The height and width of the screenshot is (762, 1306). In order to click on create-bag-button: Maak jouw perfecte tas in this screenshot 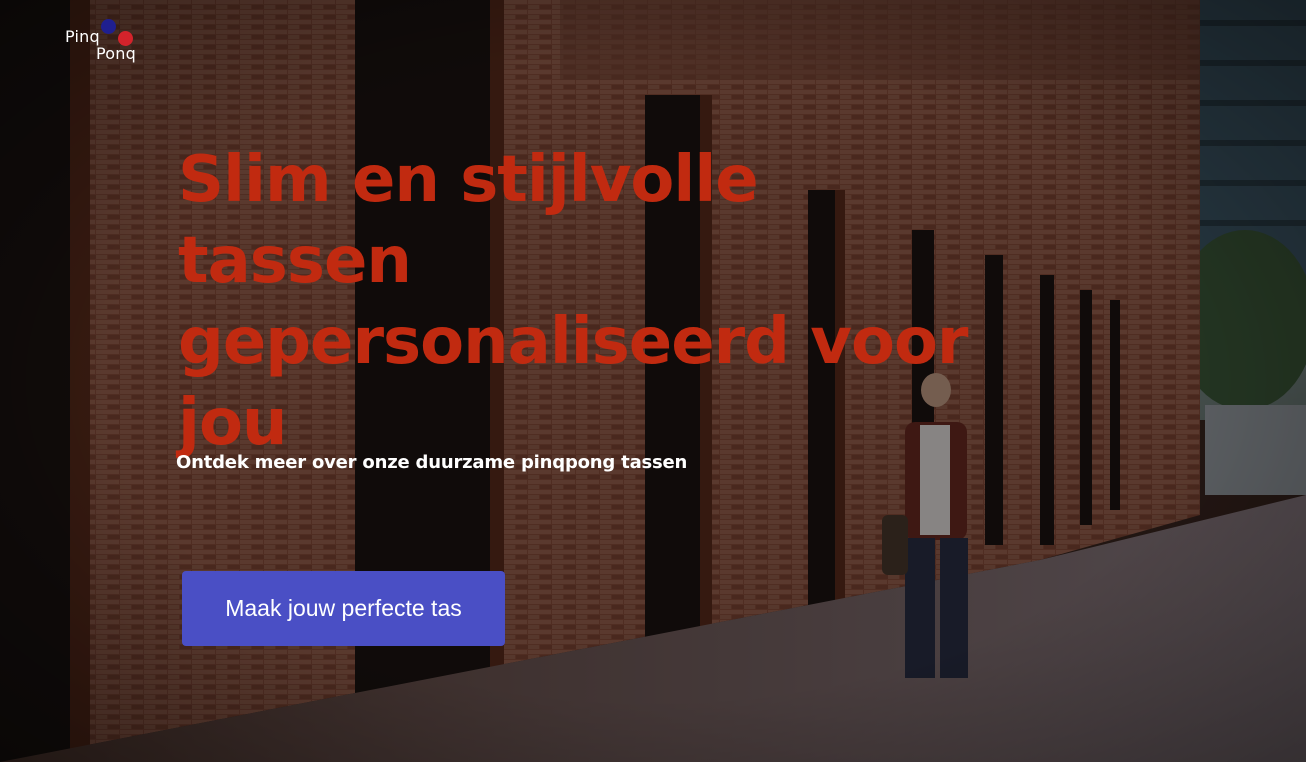, I will do `click(343, 608)`.